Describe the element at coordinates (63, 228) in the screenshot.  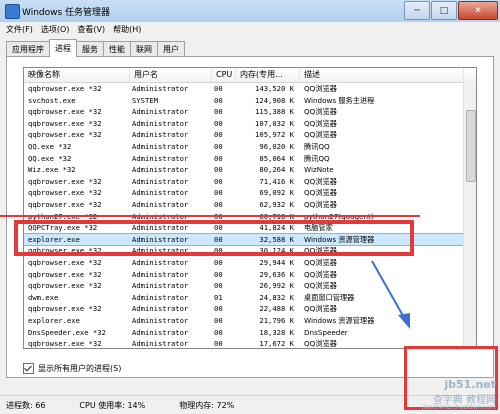
I see `process-name: QQPCTray.exe *32` at that location.